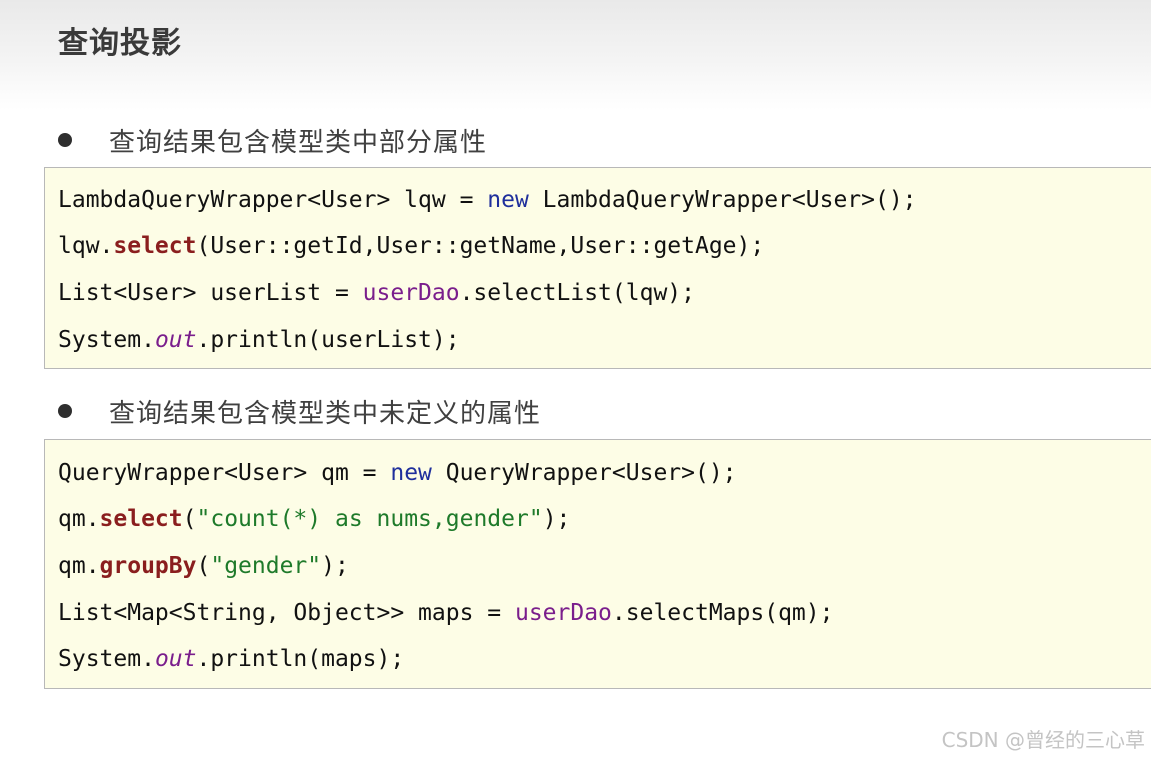  I want to click on bullet-text: 查询结果包含模型类中部分属性, so click(298, 142).